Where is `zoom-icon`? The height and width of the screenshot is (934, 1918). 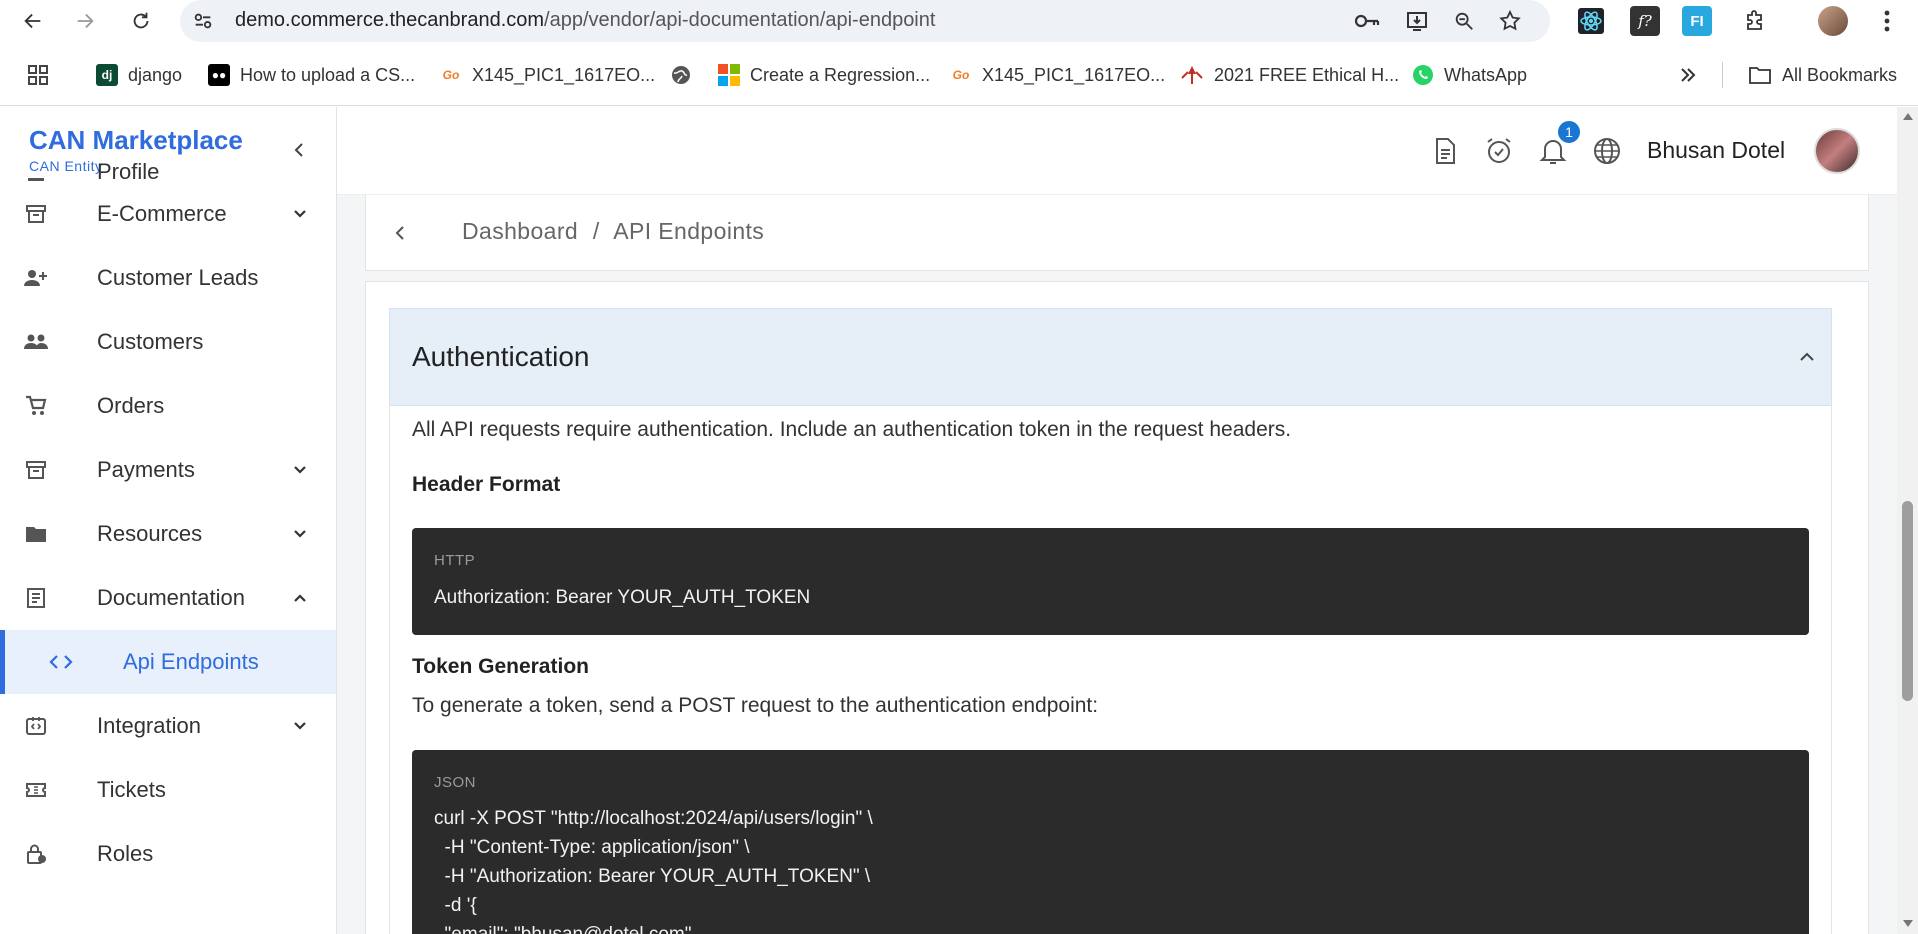 zoom-icon is located at coordinates (1464, 21).